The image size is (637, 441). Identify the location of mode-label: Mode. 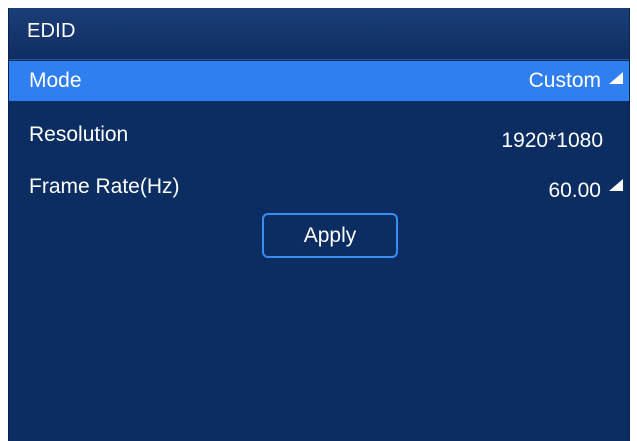
(55, 80).